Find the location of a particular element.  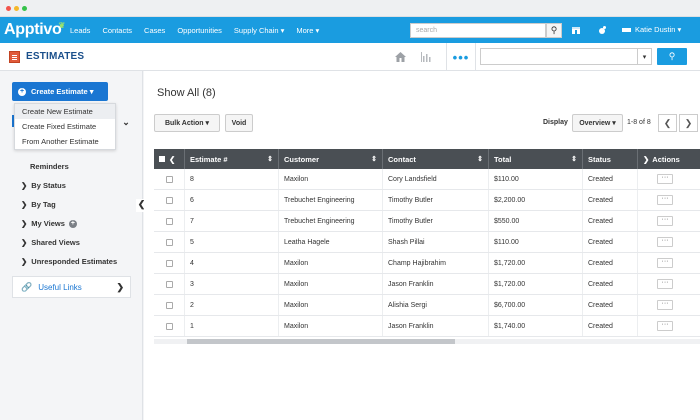

nav-contacts: Contacts is located at coordinates (117, 30).